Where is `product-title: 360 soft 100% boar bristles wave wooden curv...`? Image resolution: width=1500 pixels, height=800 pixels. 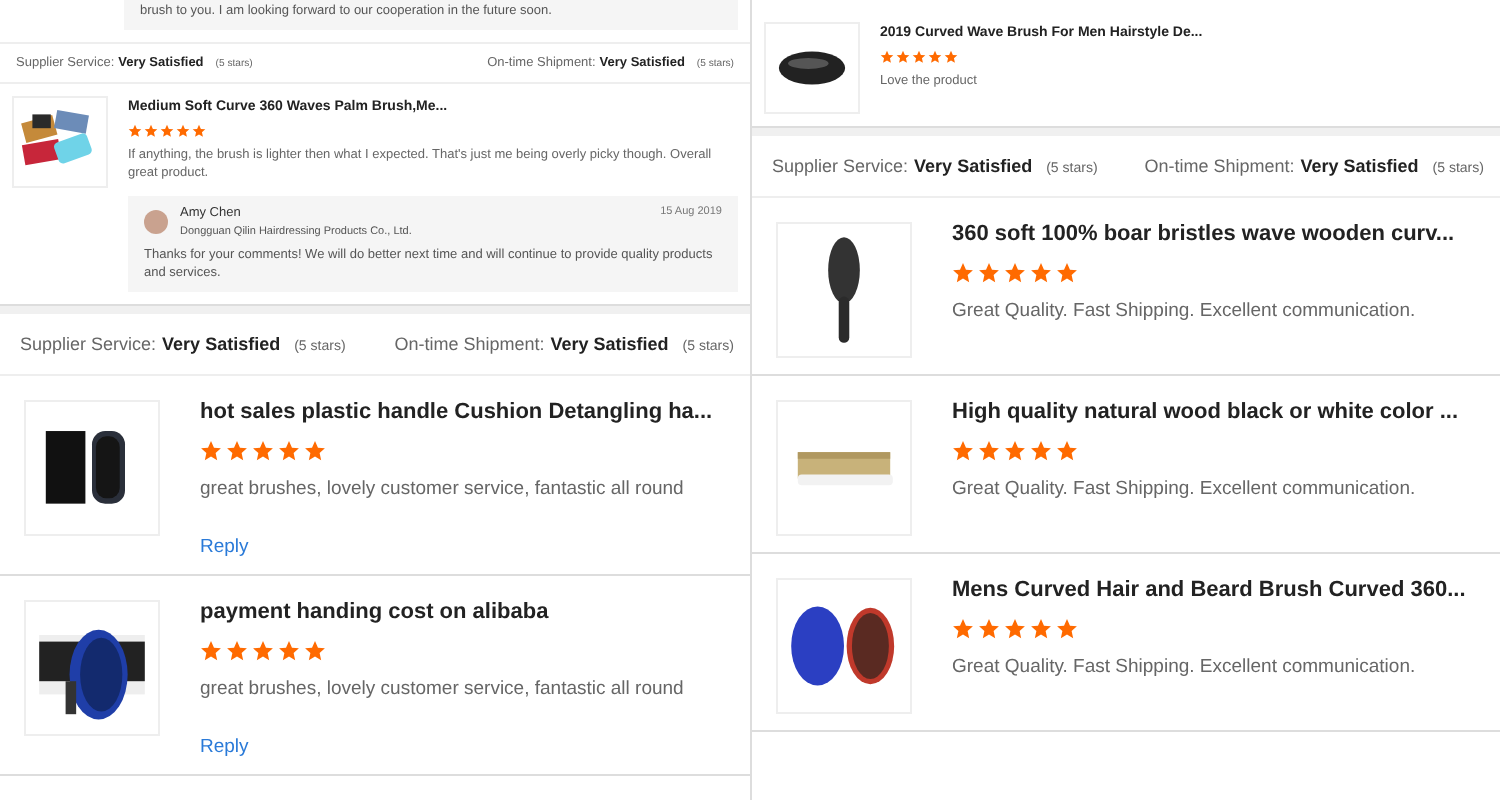 product-title: 360 soft 100% boar bristles wave wooden curv... is located at coordinates (1204, 234).